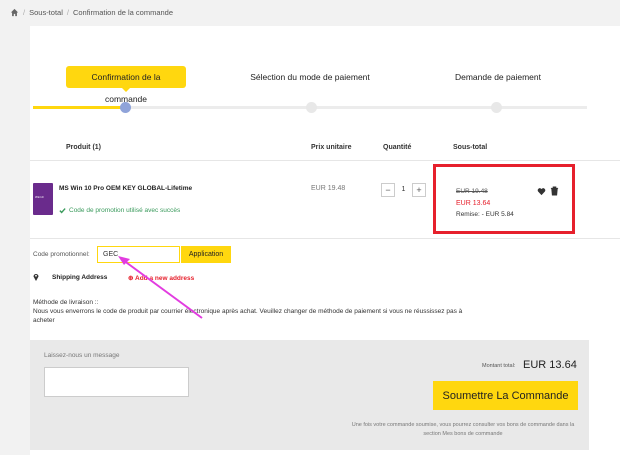  Describe the element at coordinates (472, 191) in the screenshot. I see `original-price: EUR 19.48` at that location.